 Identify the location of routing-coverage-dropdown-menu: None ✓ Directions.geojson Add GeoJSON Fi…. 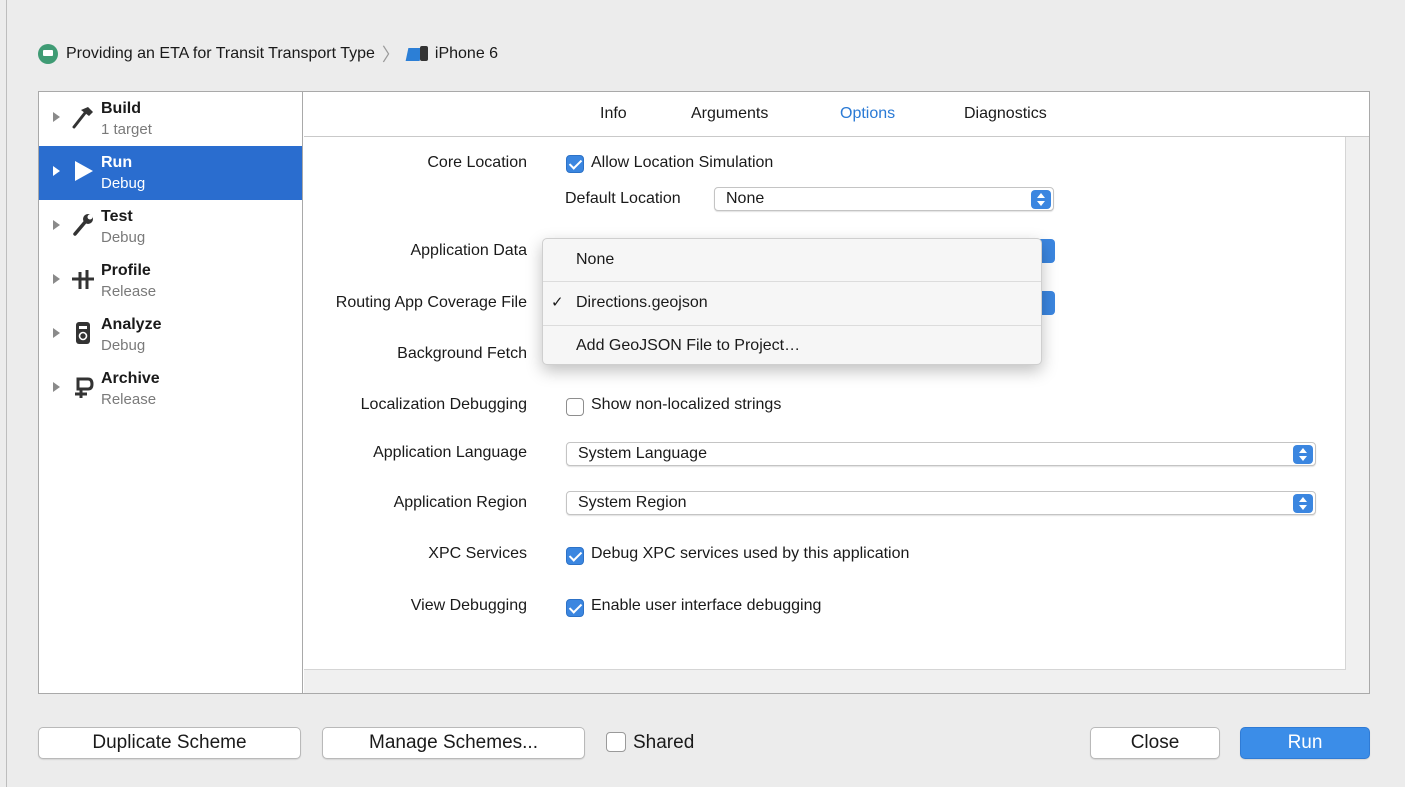
(792, 301).